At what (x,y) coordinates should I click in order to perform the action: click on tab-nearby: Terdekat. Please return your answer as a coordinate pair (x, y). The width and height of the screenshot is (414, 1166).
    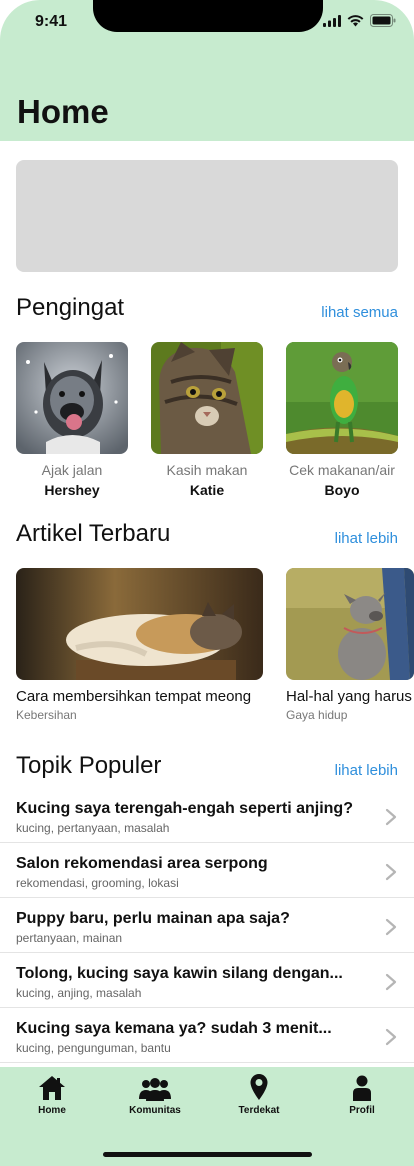
    Looking at the image, I should click on (259, 1094).